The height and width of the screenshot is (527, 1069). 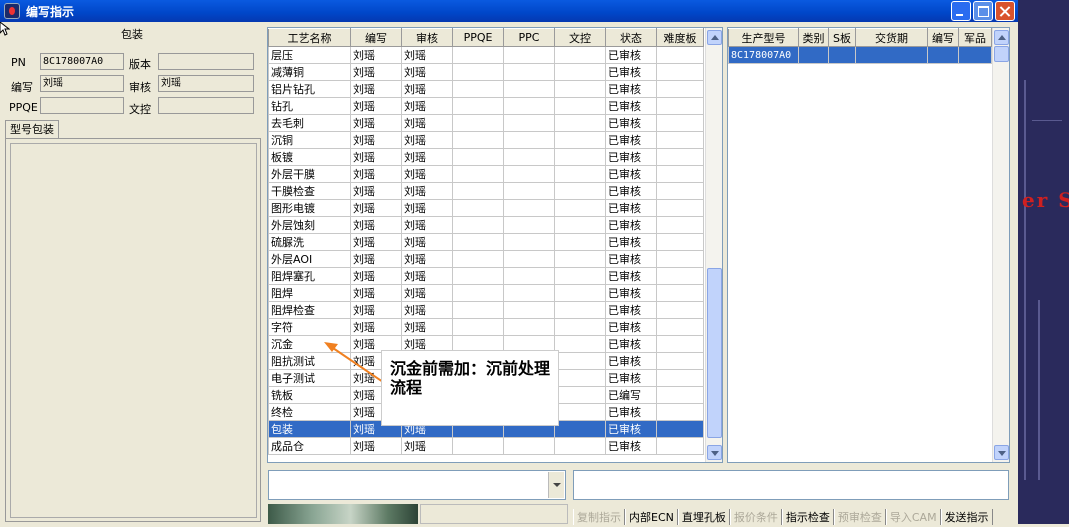 I want to click on table-row: 图形电镀 刘瑶 刘瑶 已审核, so click(x=486, y=208).